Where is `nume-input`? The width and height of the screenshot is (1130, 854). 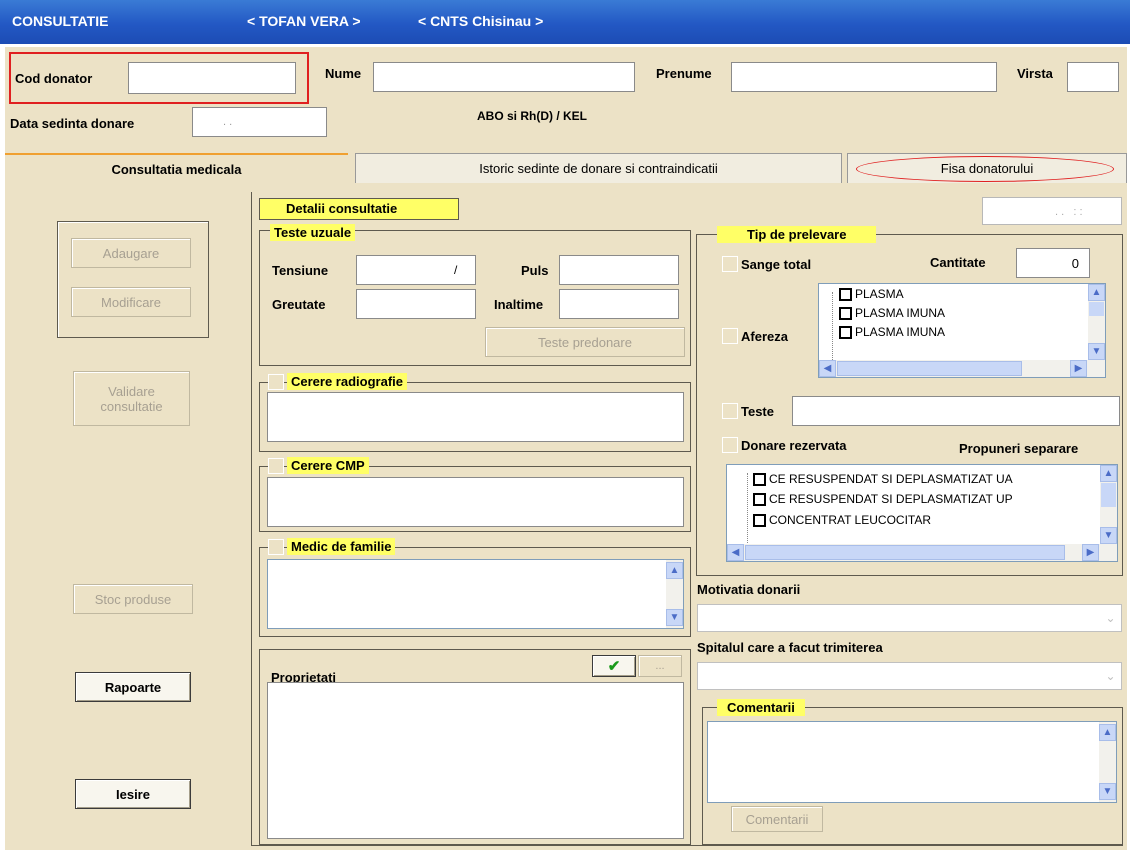 nume-input is located at coordinates (504, 77).